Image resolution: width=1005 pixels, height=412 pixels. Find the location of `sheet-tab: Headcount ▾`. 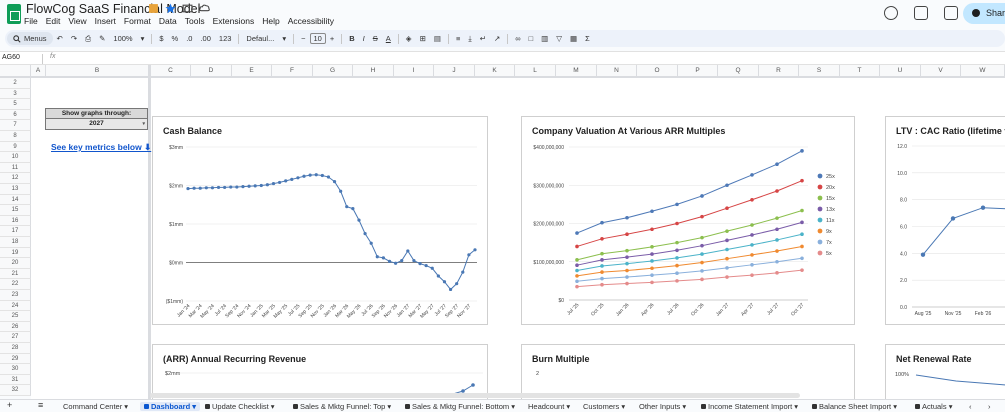

sheet-tab: Headcount ▾ is located at coordinates (549, 406).